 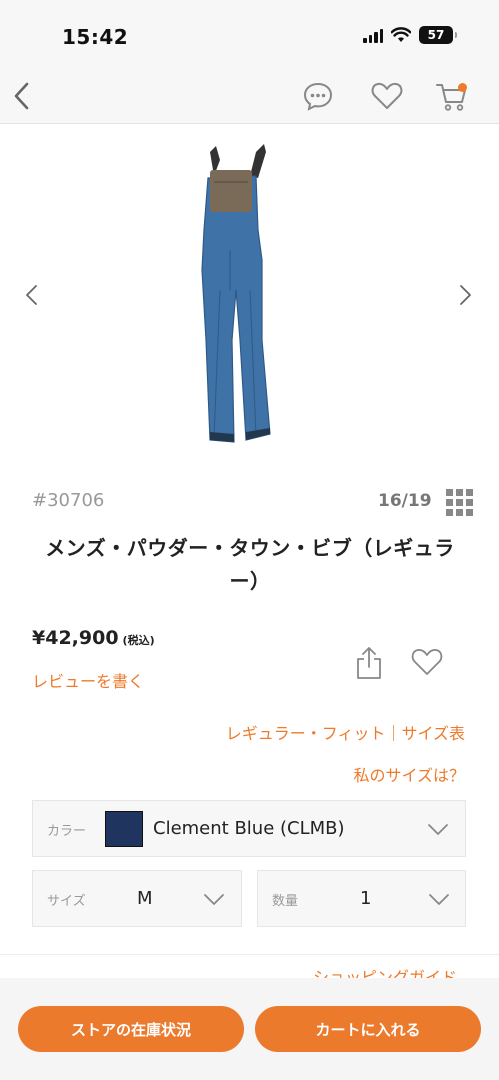 I want to click on my-size-link: 私のサイズは？, so click(x=409, y=774).